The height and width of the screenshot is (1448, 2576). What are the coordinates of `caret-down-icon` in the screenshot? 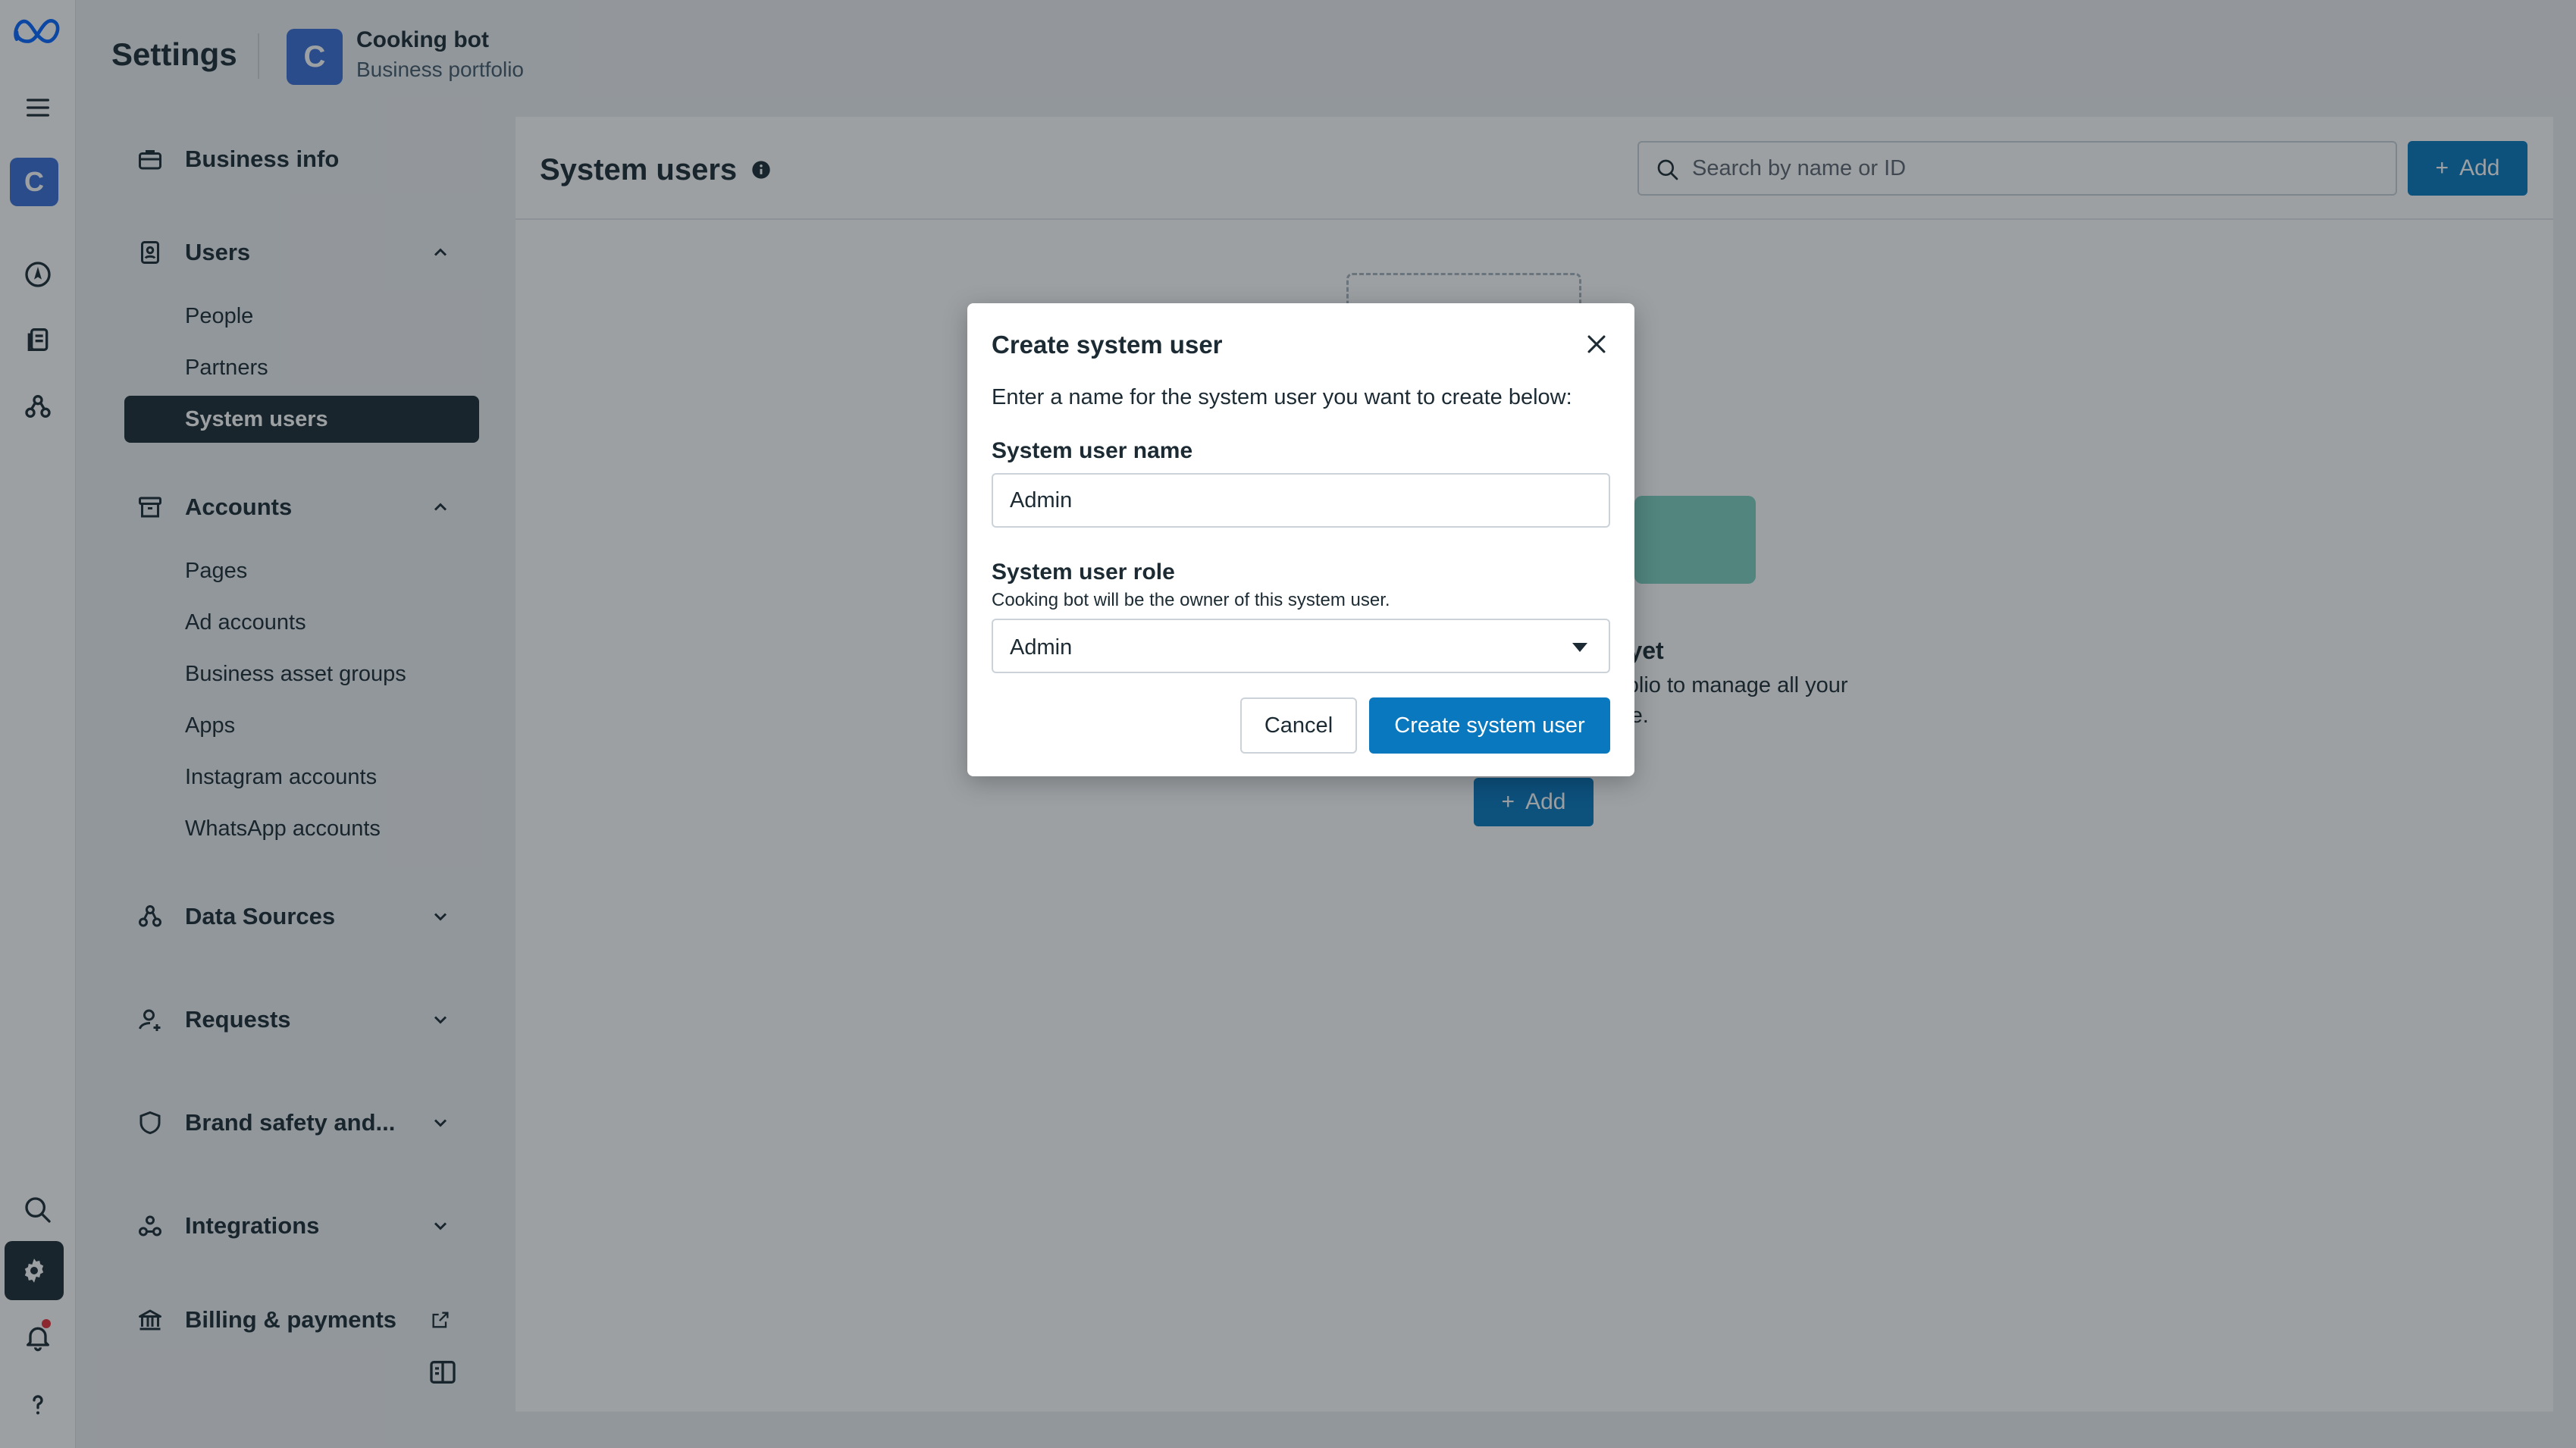 It's located at (1579, 647).